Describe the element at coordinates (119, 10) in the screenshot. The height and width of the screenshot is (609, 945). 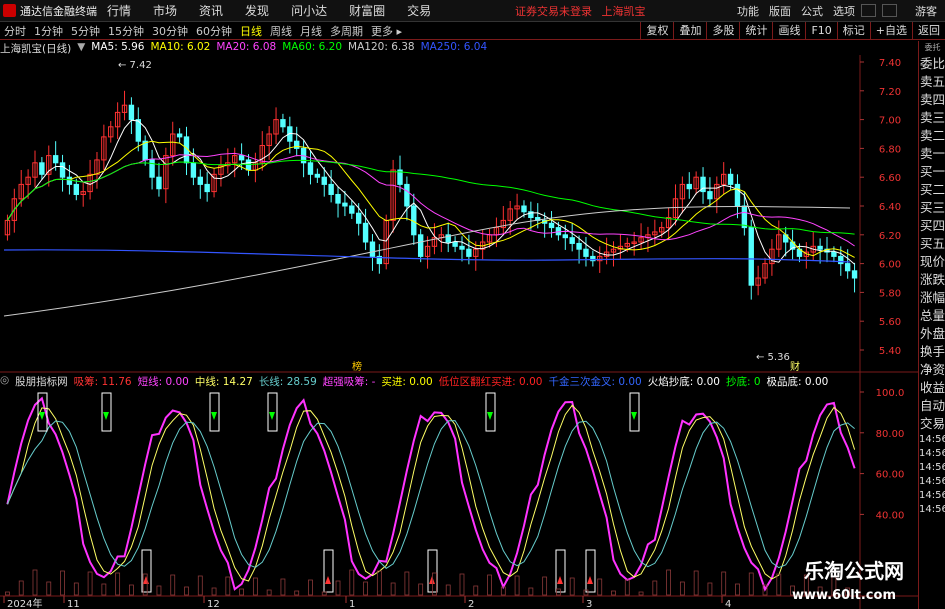
I see `menu-item-quotes: 行情` at that location.